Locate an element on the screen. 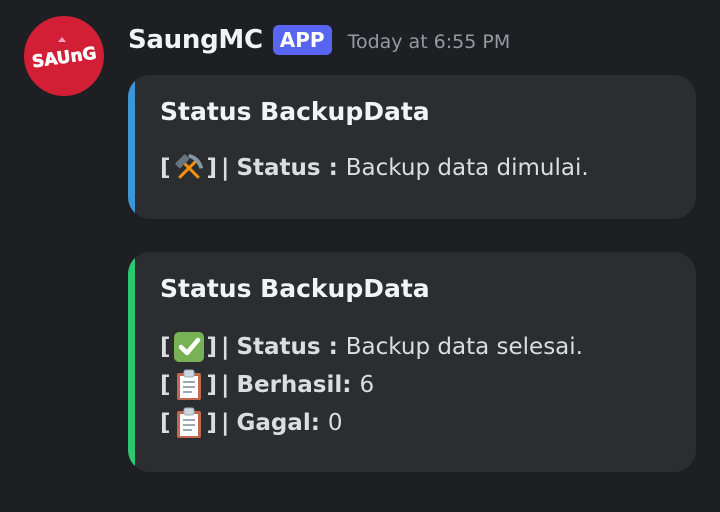 This screenshot has width=720, height=512. field-label: Berhasil: is located at coordinates (294, 385).